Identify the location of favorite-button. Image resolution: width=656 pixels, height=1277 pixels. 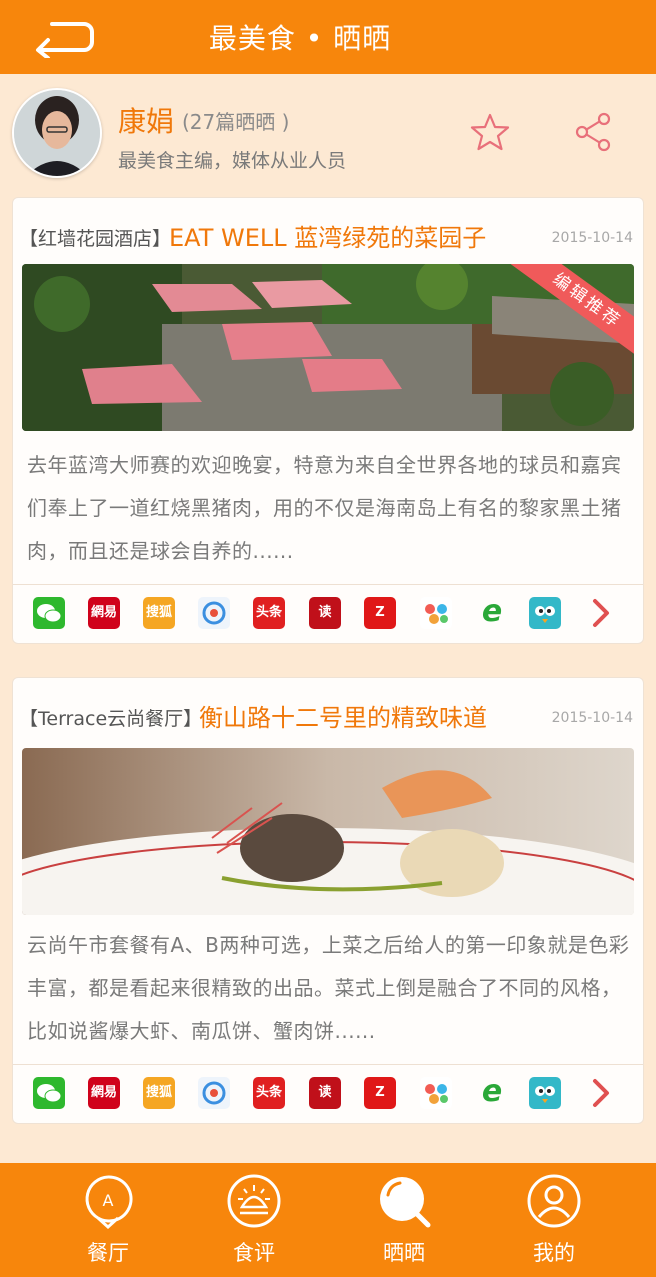
(490, 132).